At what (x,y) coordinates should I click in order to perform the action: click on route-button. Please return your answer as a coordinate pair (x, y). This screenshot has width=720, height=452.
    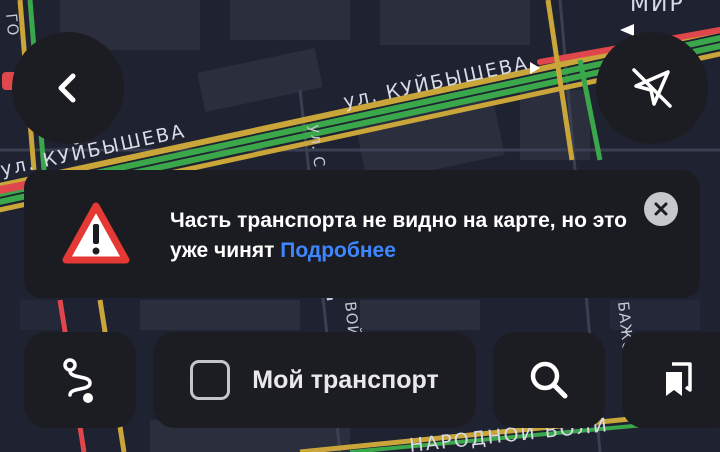
    Looking at the image, I should click on (80, 380).